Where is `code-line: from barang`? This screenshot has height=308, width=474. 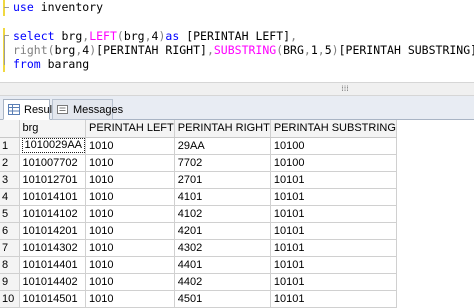 code-line: from barang is located at coordinates (51, 64).